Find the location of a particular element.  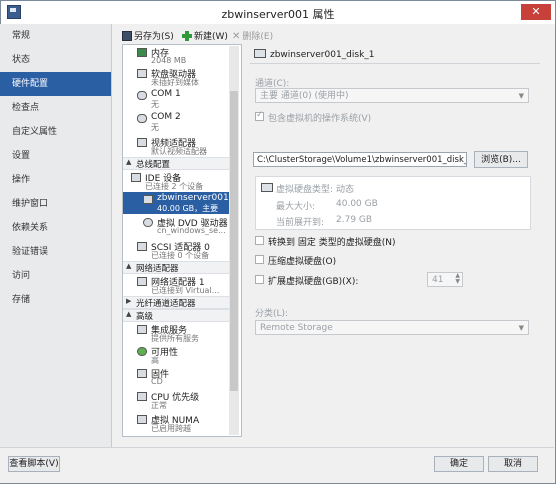

tree-item-com2: COM 2 无 is located at coordinates (176, 121).